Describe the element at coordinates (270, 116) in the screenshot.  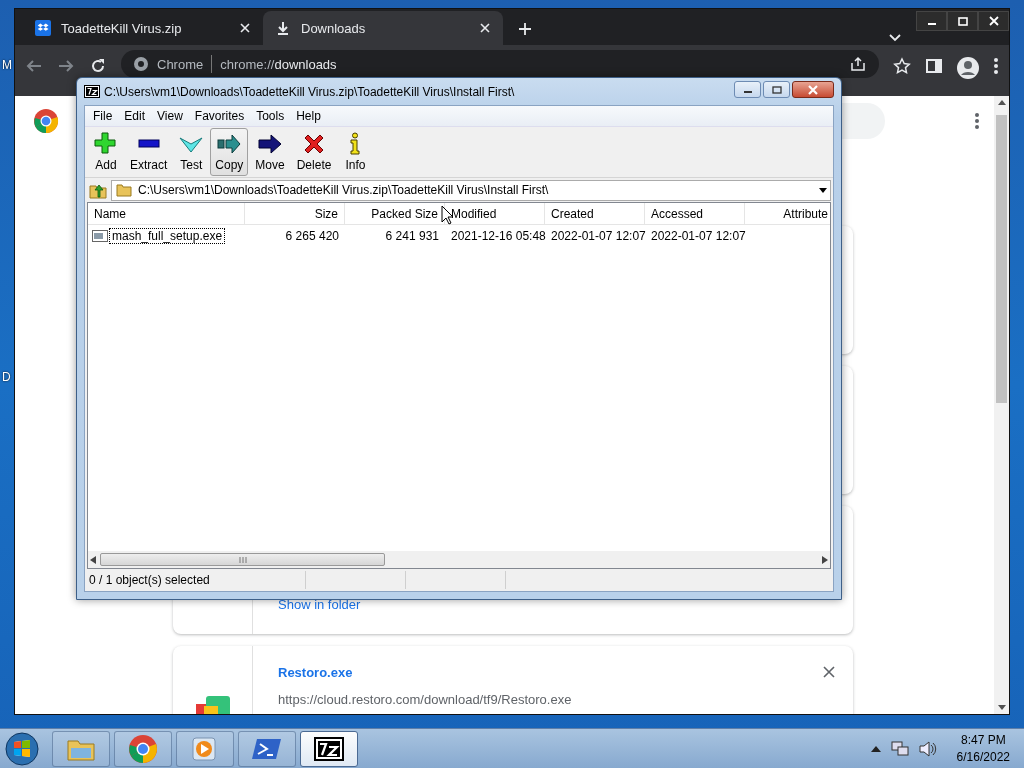
I see `menu-item: Tools` at that location.